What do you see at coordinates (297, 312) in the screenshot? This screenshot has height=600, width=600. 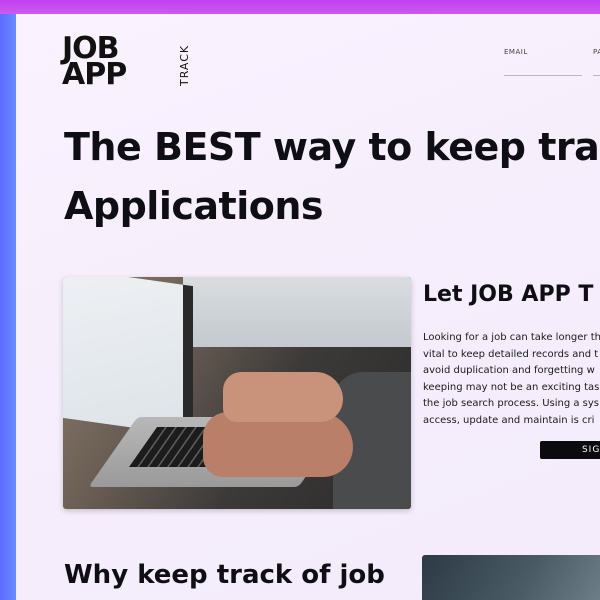 I see `monitor-shape` at bounding box center [297, 312].